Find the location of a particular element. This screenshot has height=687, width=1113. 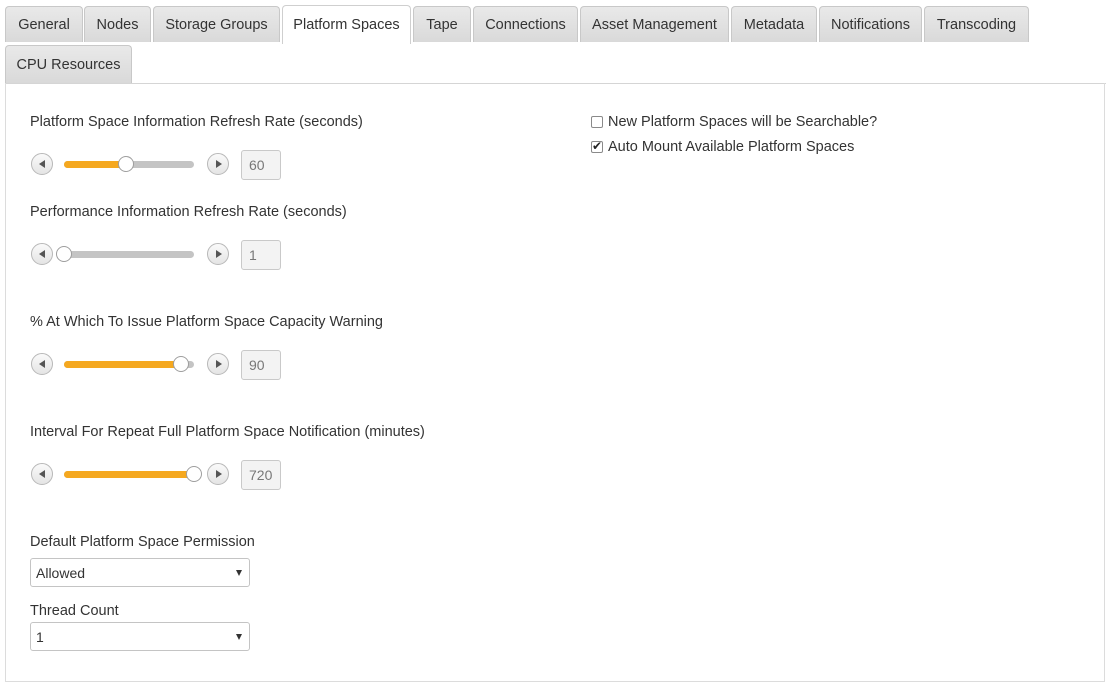

refresh-rate-increment-button is located at coordinates (218, 164).